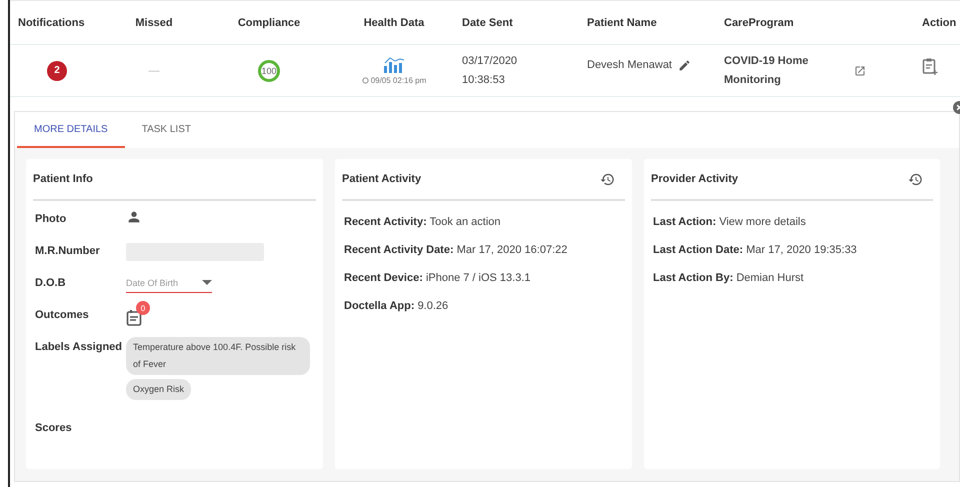 This screenshot has width=960, height=487. I want to click on column-header: Action, so click(938, 22).